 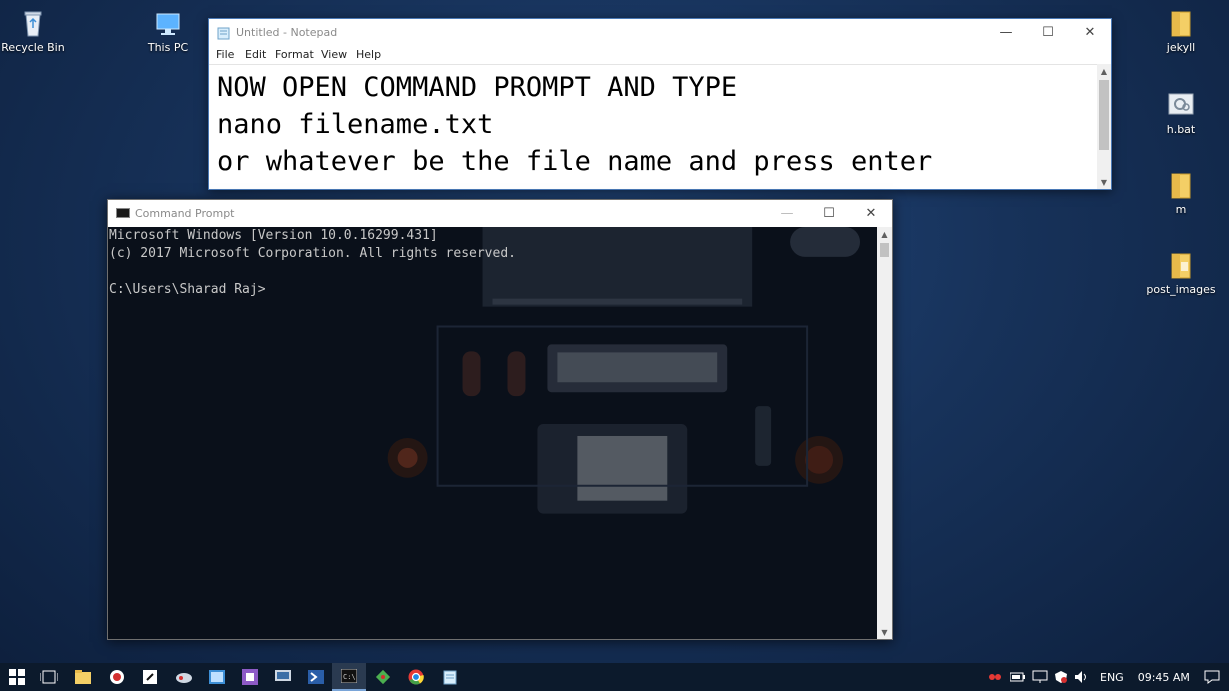 I want to click on sticky-app-icon, so click(x=150, y=677).